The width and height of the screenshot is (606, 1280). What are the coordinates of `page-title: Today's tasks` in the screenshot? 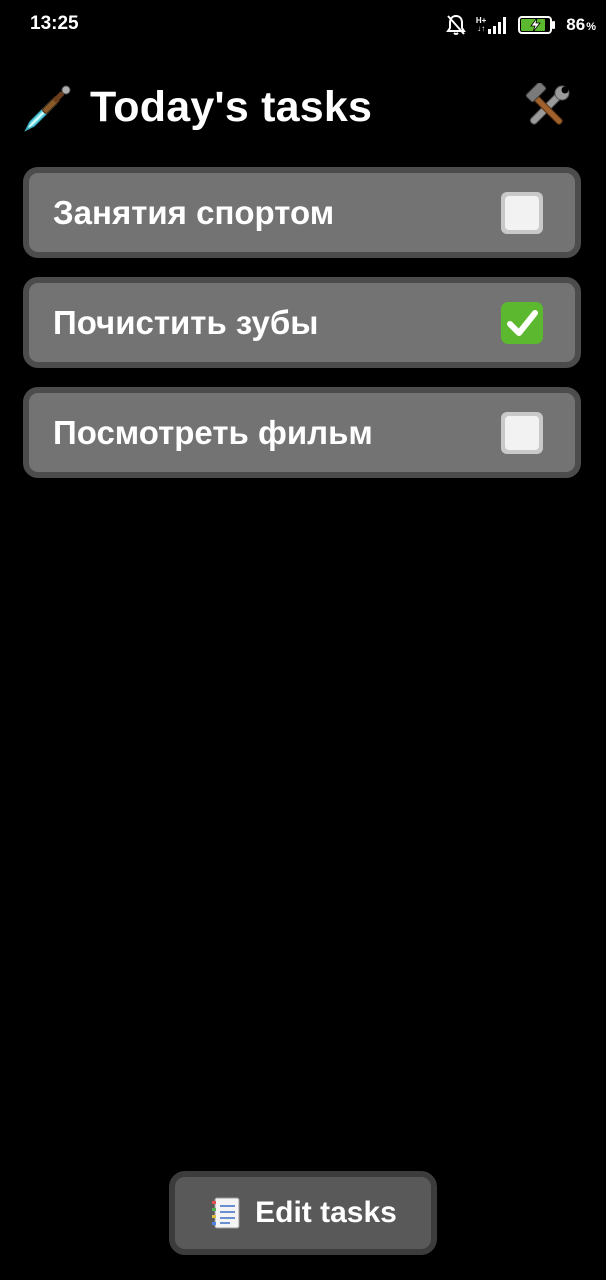 It's located at (231, 106).